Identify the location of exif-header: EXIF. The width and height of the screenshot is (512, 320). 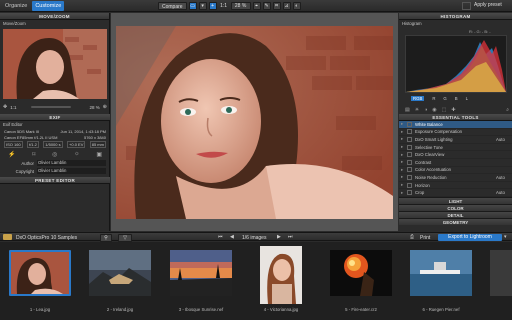
(55, 117).